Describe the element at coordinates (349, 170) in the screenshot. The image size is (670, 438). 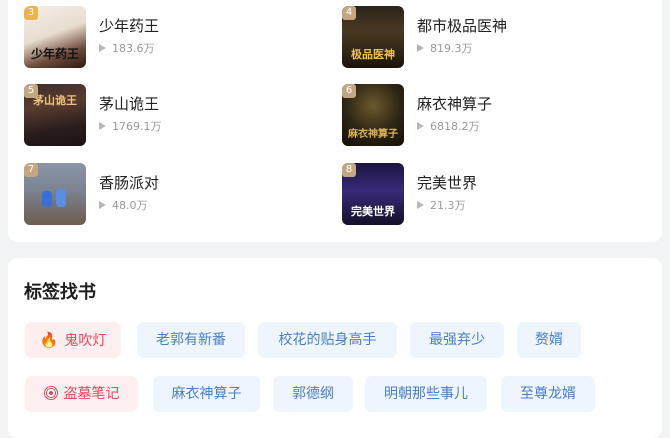
I see `rank-badge: 8` at that location.